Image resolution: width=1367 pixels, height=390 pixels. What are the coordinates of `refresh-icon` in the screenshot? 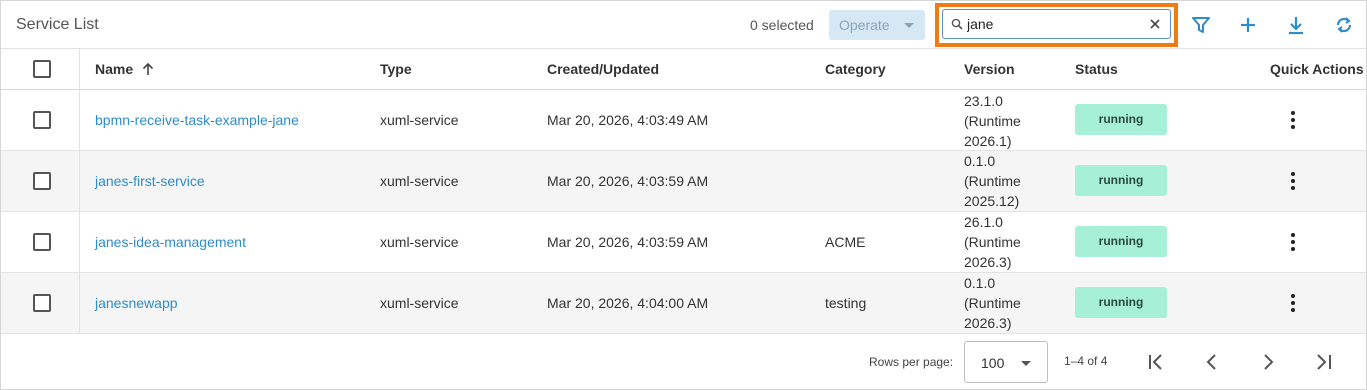 It's located at (1344, 25).